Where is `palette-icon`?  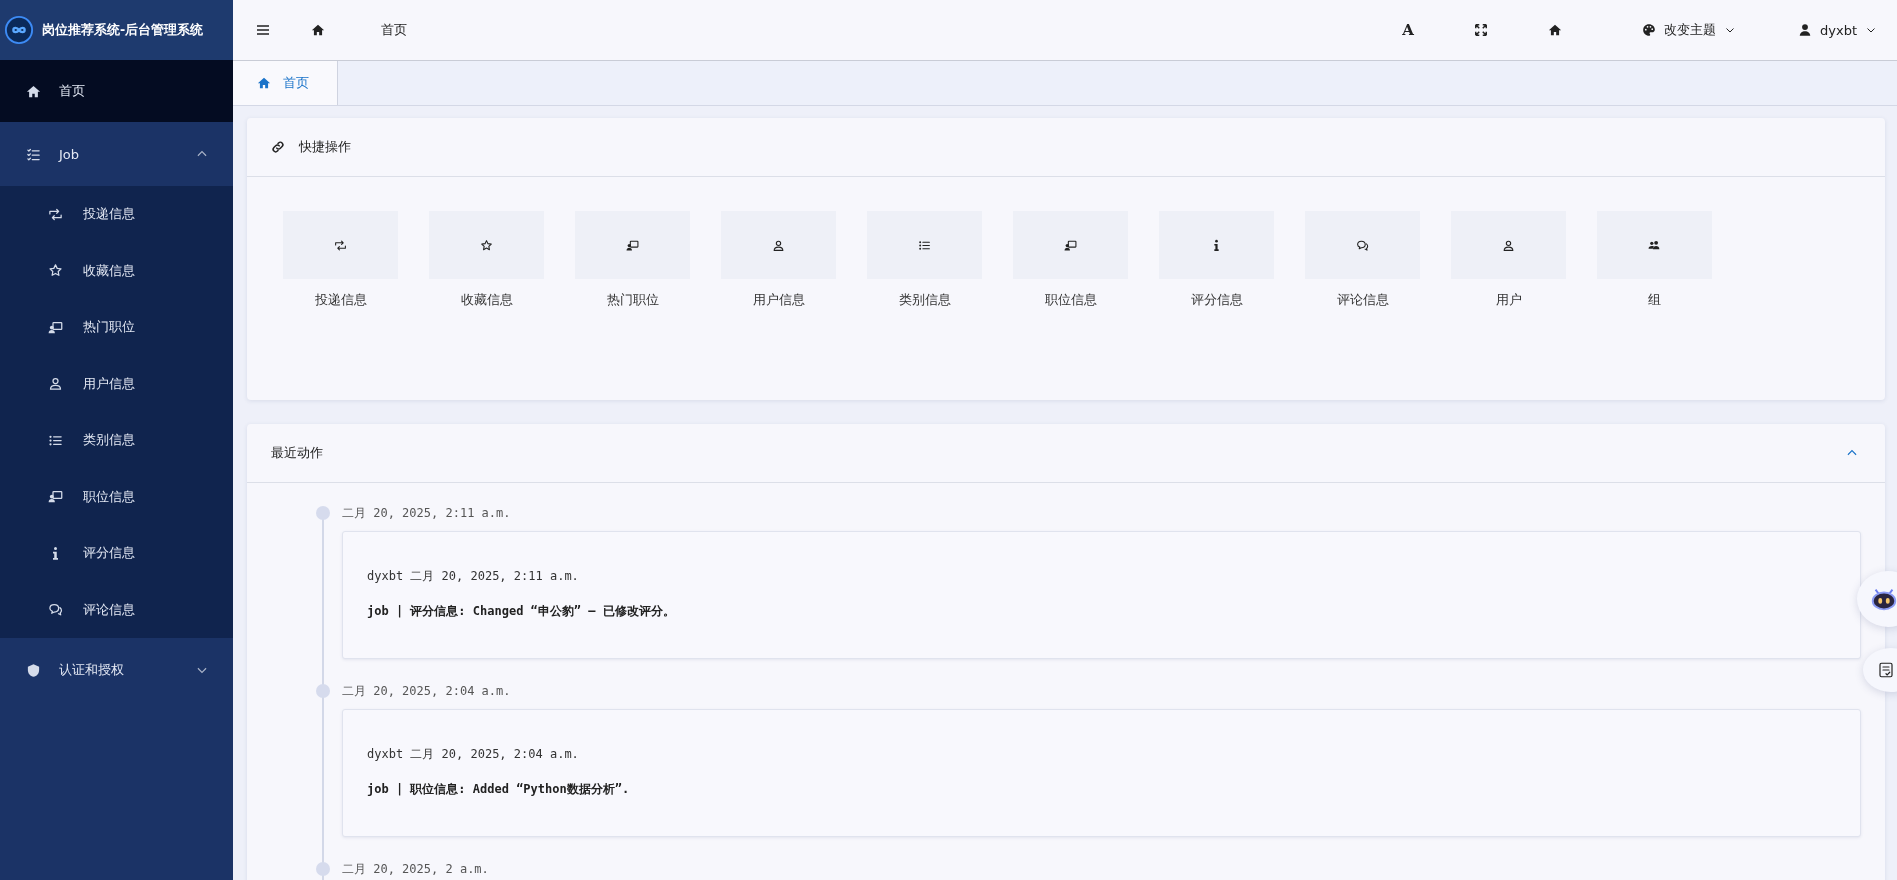
palette-icon is located at coordinates (1649, 30).